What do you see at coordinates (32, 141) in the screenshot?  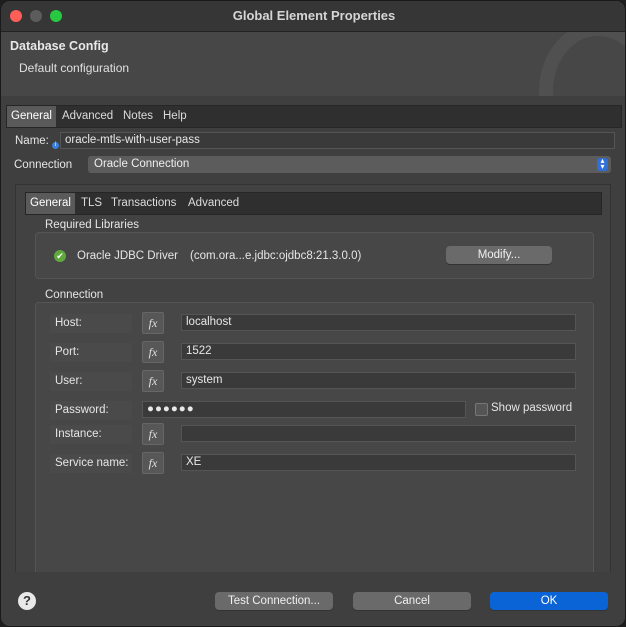 I see `name-label: Name:` at bounding box center [32, 141].